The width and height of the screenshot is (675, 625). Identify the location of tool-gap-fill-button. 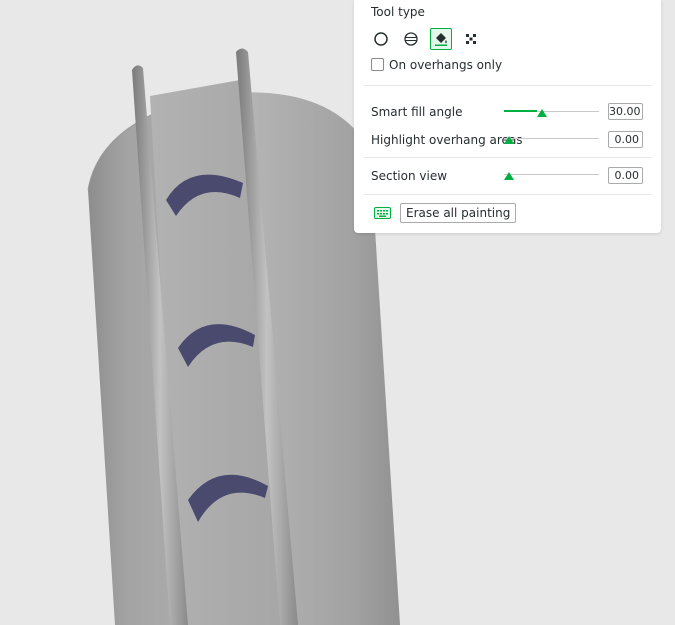
(471, 39).